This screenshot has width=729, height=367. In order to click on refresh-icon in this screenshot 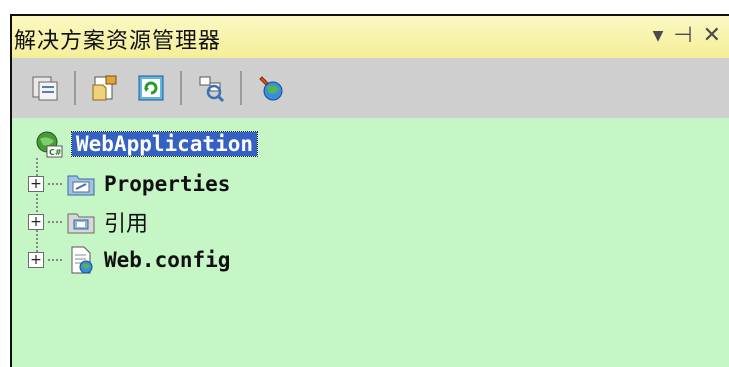, I will do `click(151, 88)`.